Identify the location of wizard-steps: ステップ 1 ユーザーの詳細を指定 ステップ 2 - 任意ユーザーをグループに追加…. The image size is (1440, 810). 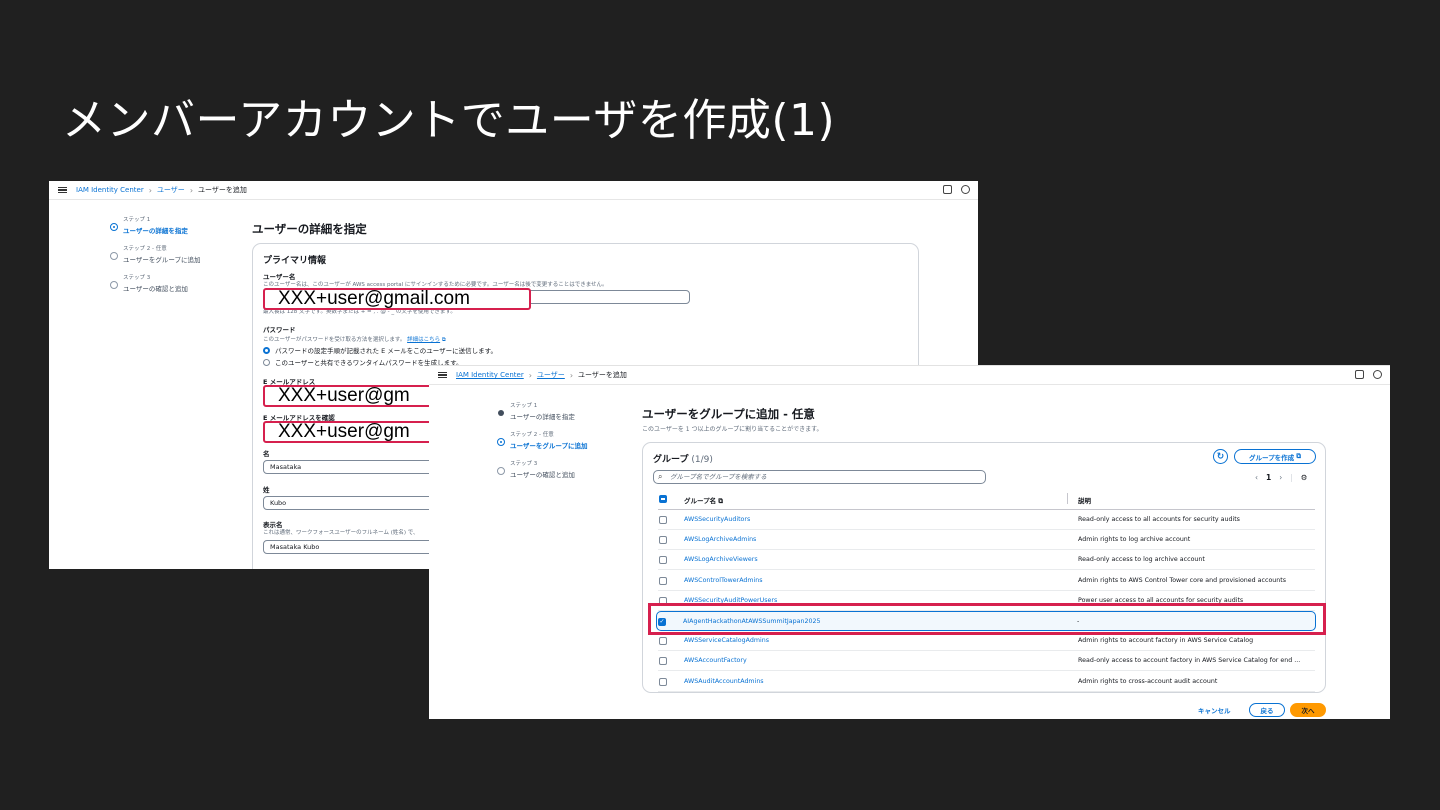
(155, 258).